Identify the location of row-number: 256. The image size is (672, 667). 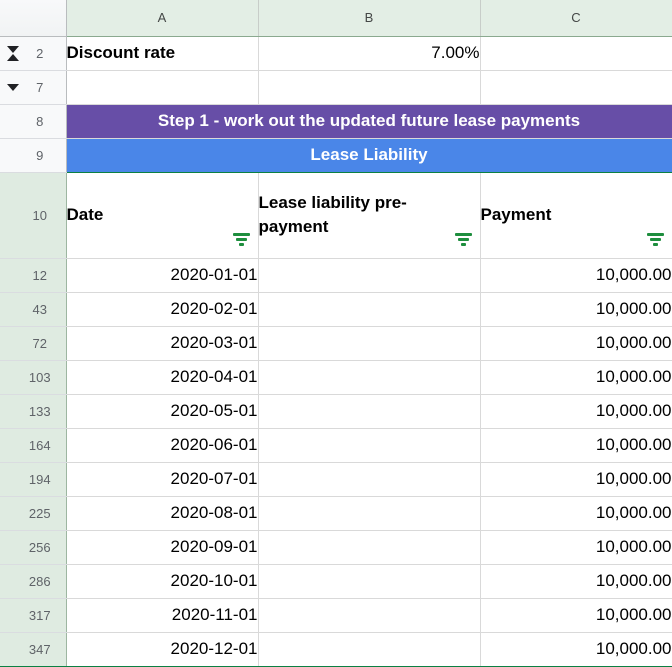
(39, 547).